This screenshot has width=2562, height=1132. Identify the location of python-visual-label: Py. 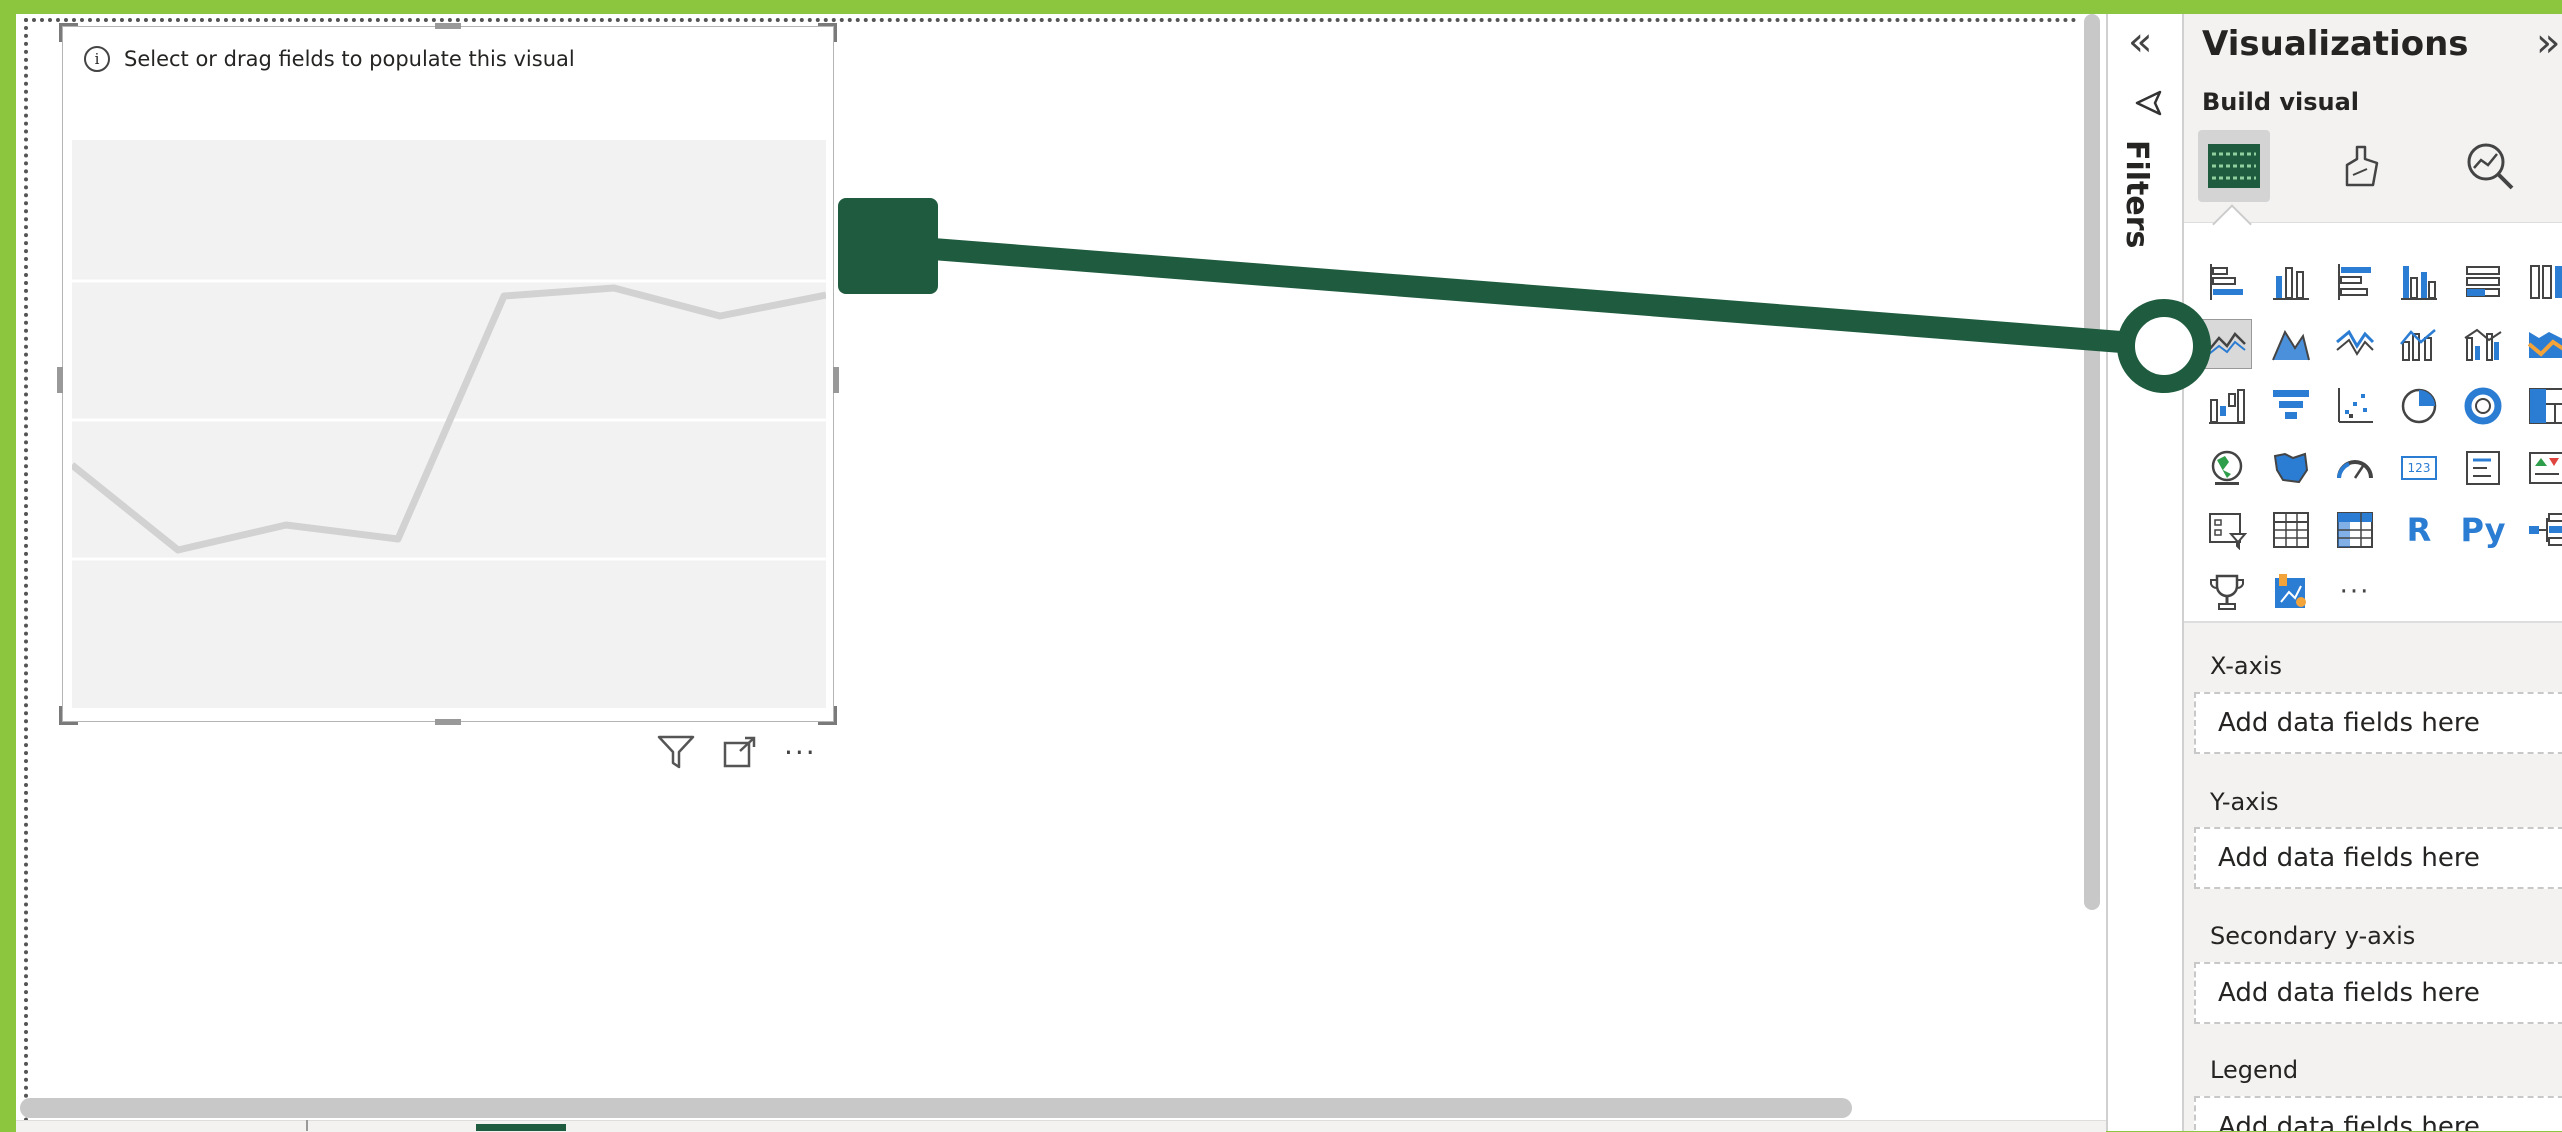
(2483, 530).